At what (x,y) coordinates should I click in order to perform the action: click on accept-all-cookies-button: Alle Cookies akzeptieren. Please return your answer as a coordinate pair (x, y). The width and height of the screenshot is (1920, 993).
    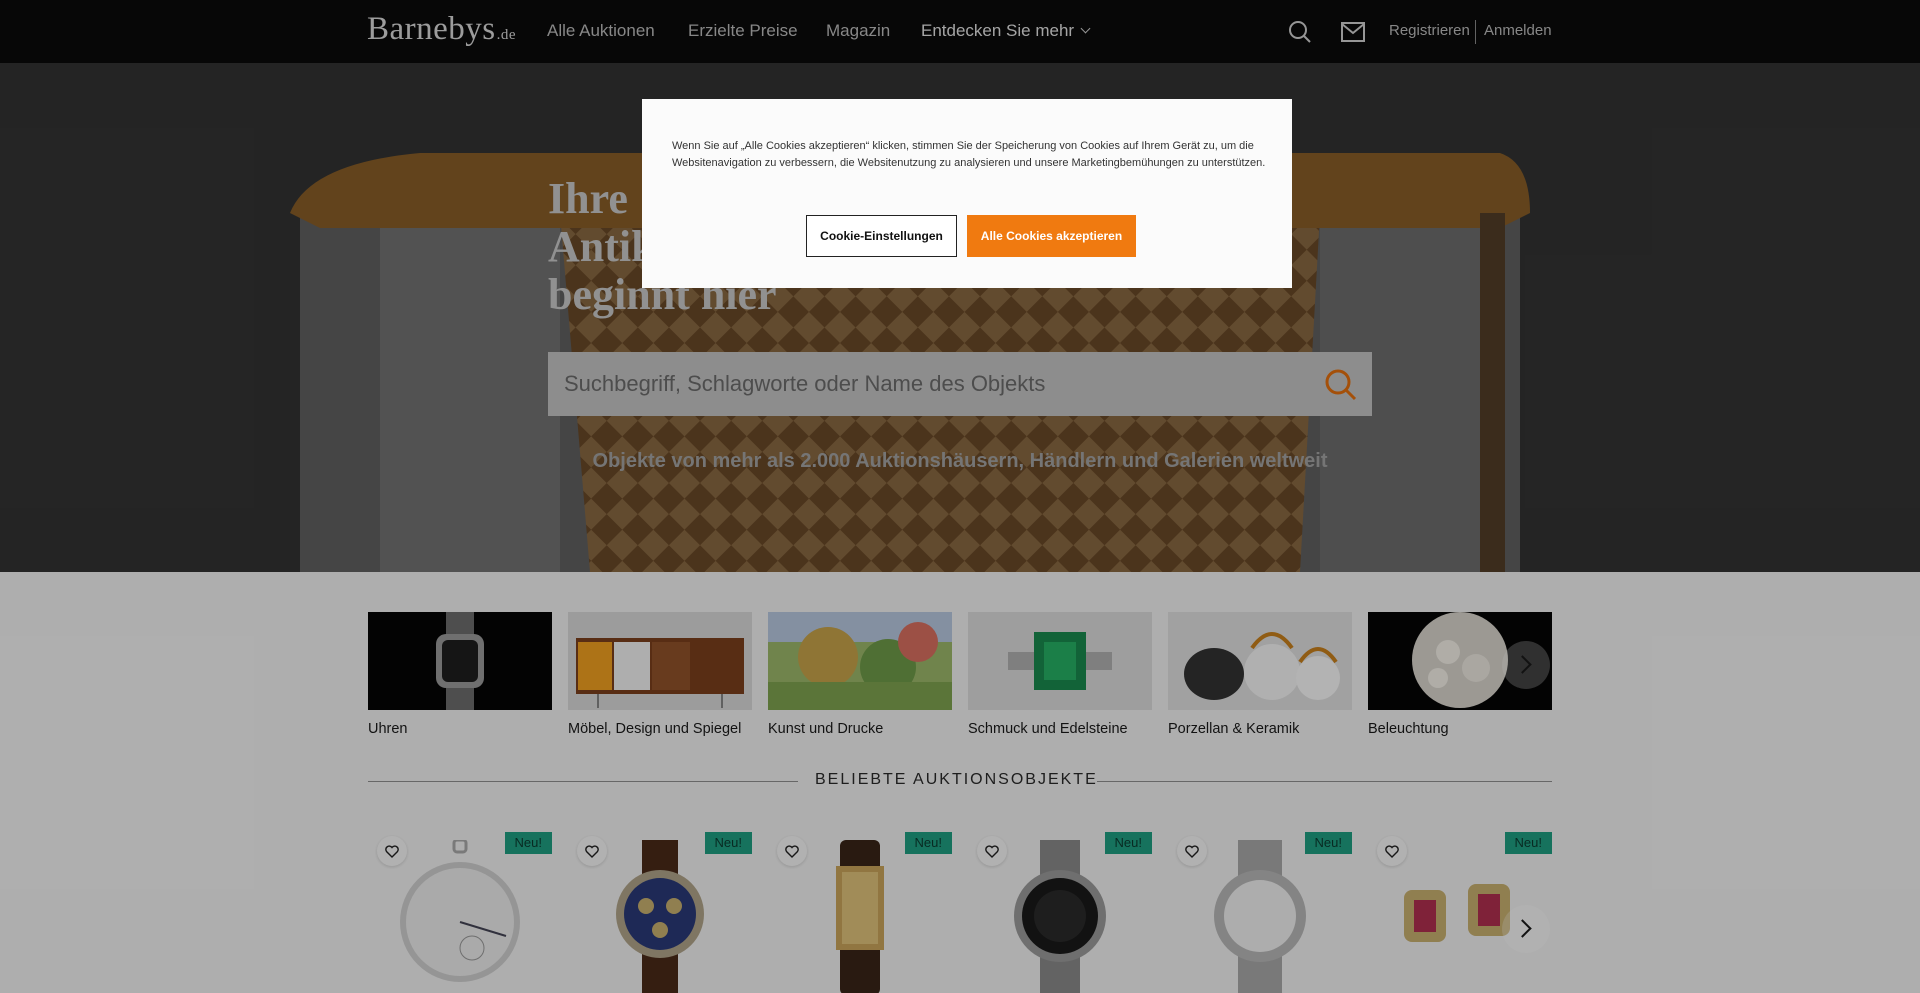
    Looking at the image, I should click on (1051, 236).